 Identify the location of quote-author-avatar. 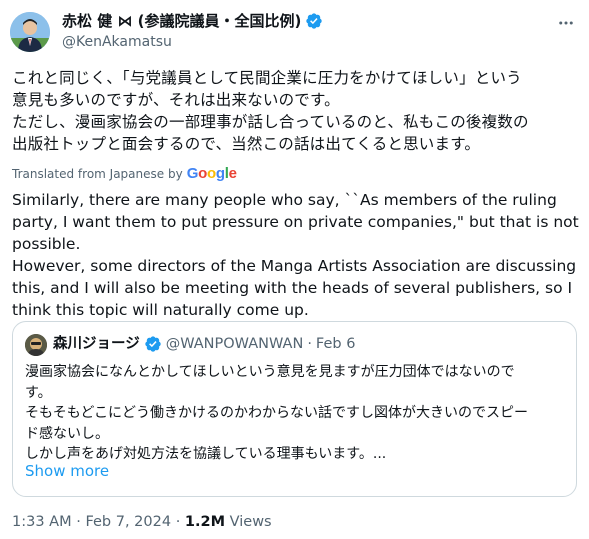
(36, 345).